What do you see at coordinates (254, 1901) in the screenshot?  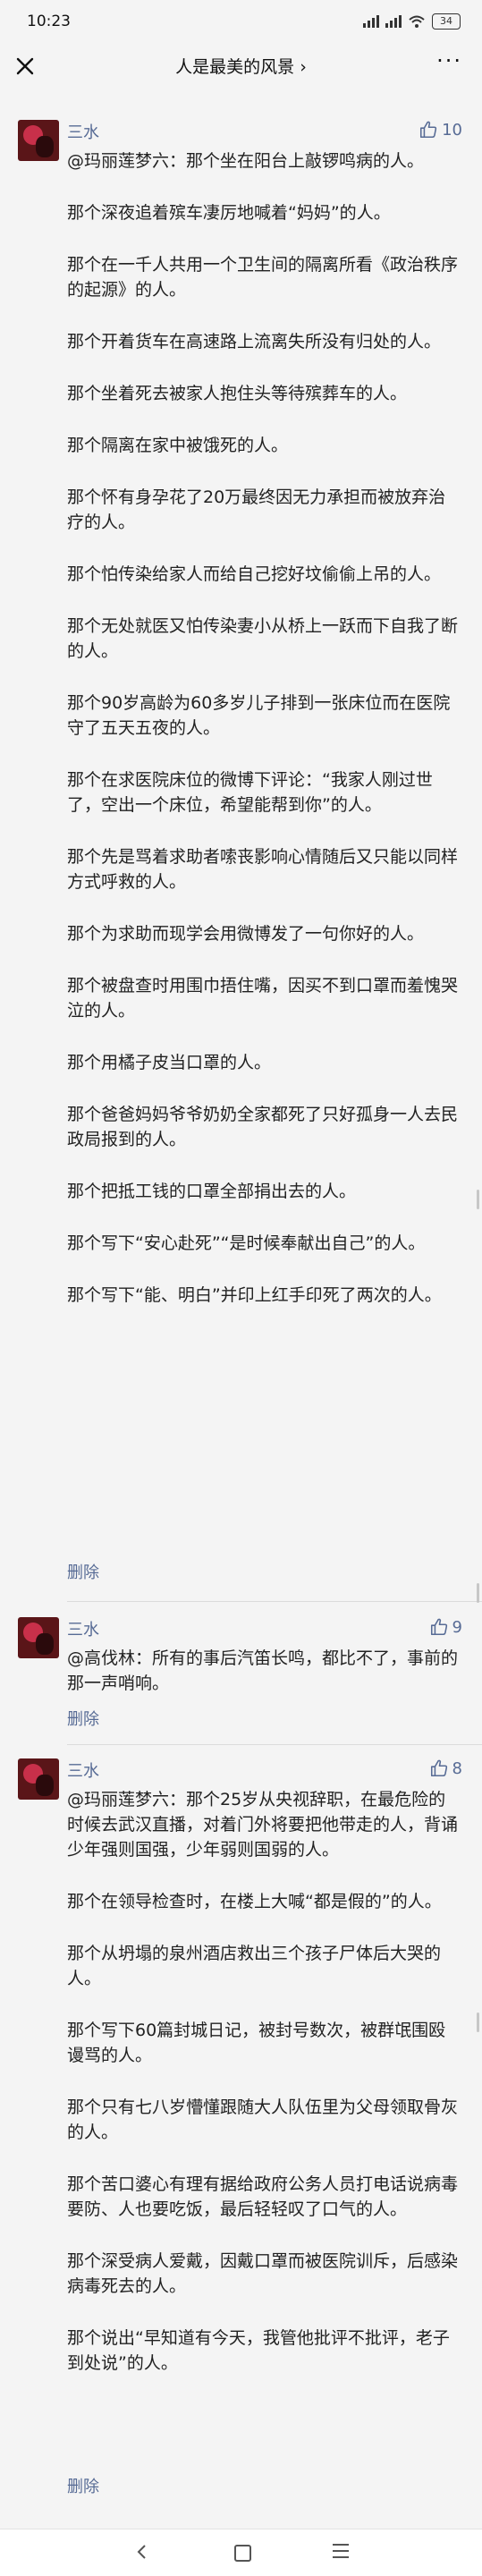 I see `comment-paragraph: 那个在领导检查时，在楼上大喊“都是假的”的人。` at bounding box center [254, 1901].